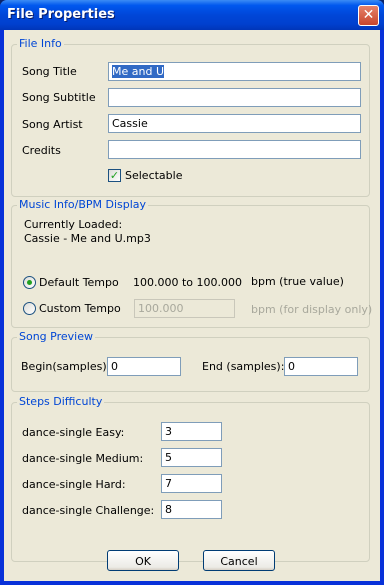 This screenshot has width=384, height=585. Describe the element at coordinates (61, 401) in the screenshot. I see `steps-difficulty-title: Steps Difficulty` at that location.